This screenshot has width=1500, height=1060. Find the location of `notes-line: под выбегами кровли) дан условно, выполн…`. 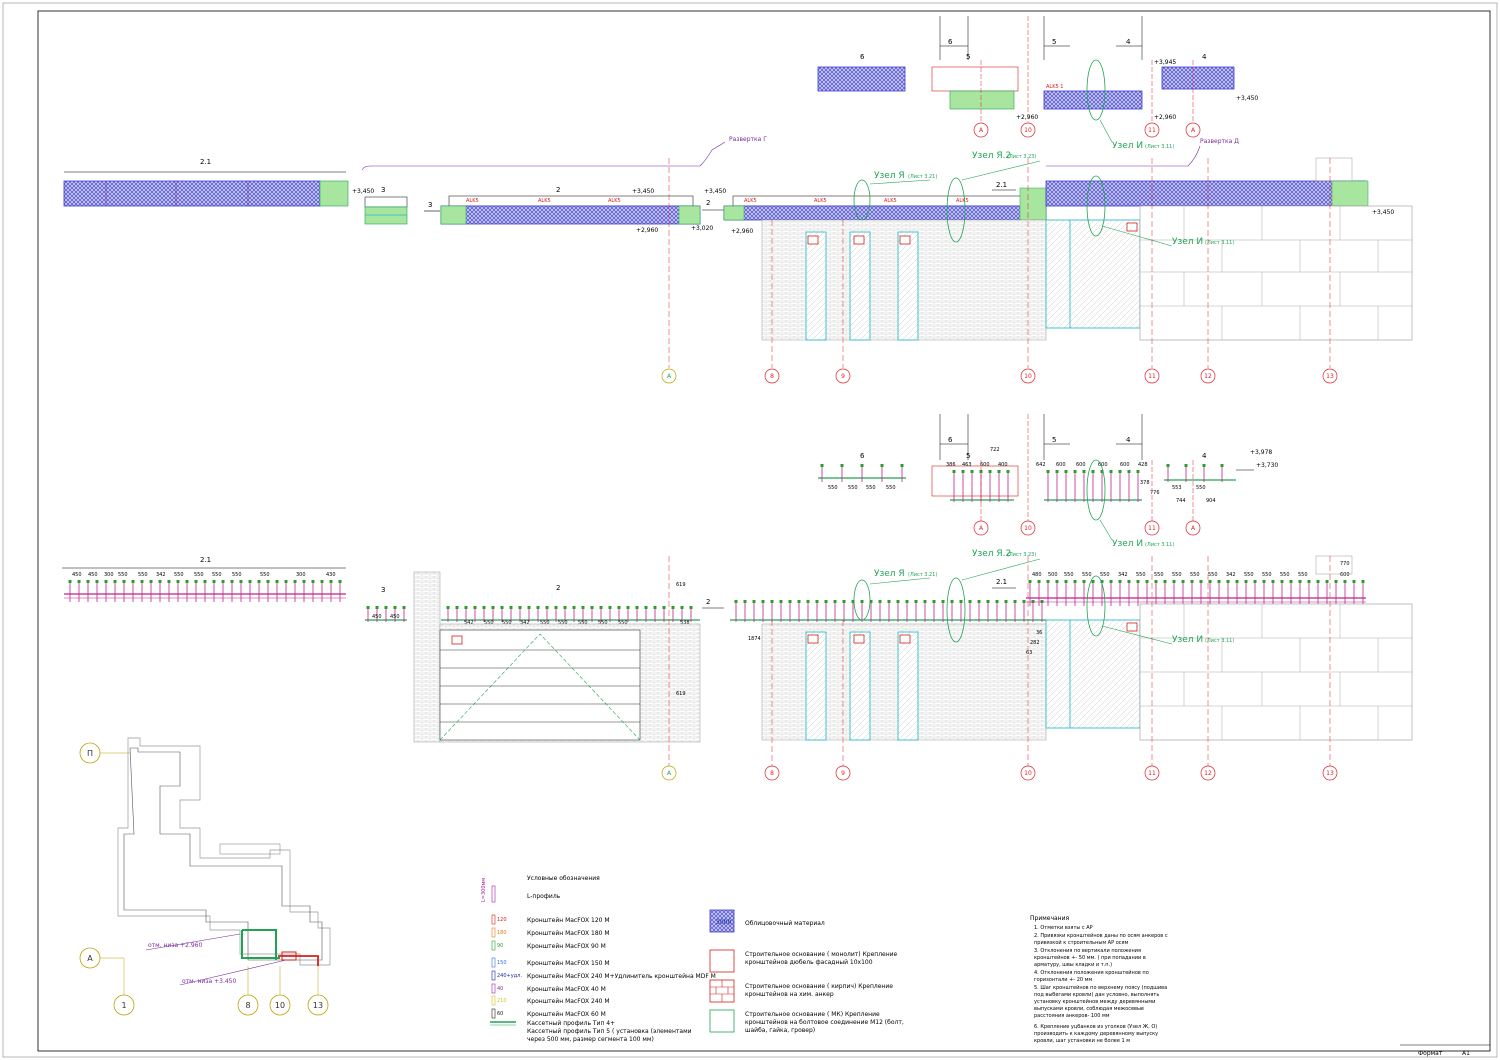

notes-line: под выбегами кровли) дан условно, выполн… is located at coordinates (1096, 995).